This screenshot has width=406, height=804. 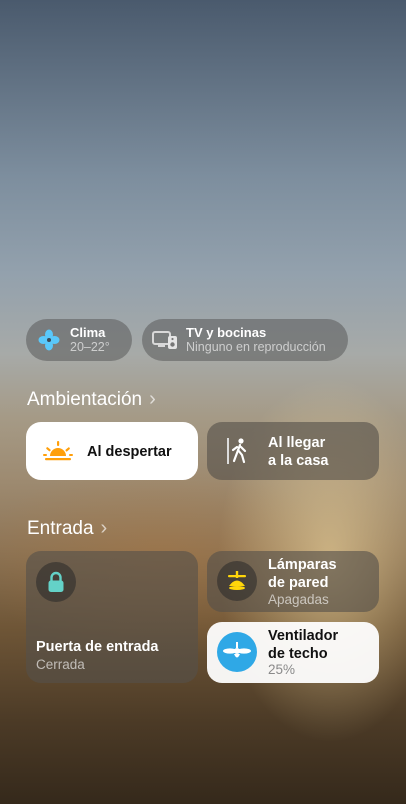 I want to click on ceiling-fan-tile: Ventilador de techo 25%, so click(x=293, y=652).